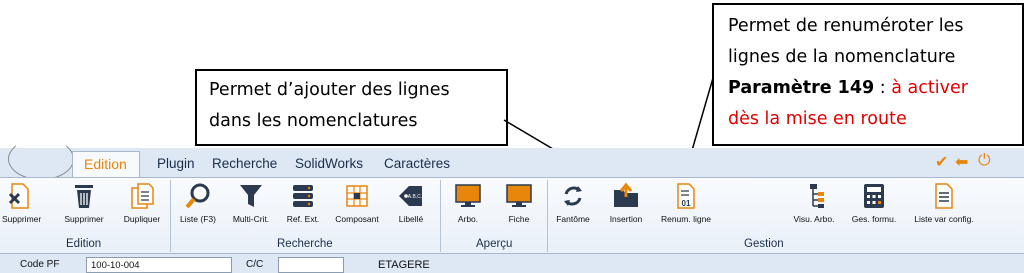 Image resolution: width=1024 pixels, height=273 pixels. I want to click on calculator-icon, so click(874, 196).